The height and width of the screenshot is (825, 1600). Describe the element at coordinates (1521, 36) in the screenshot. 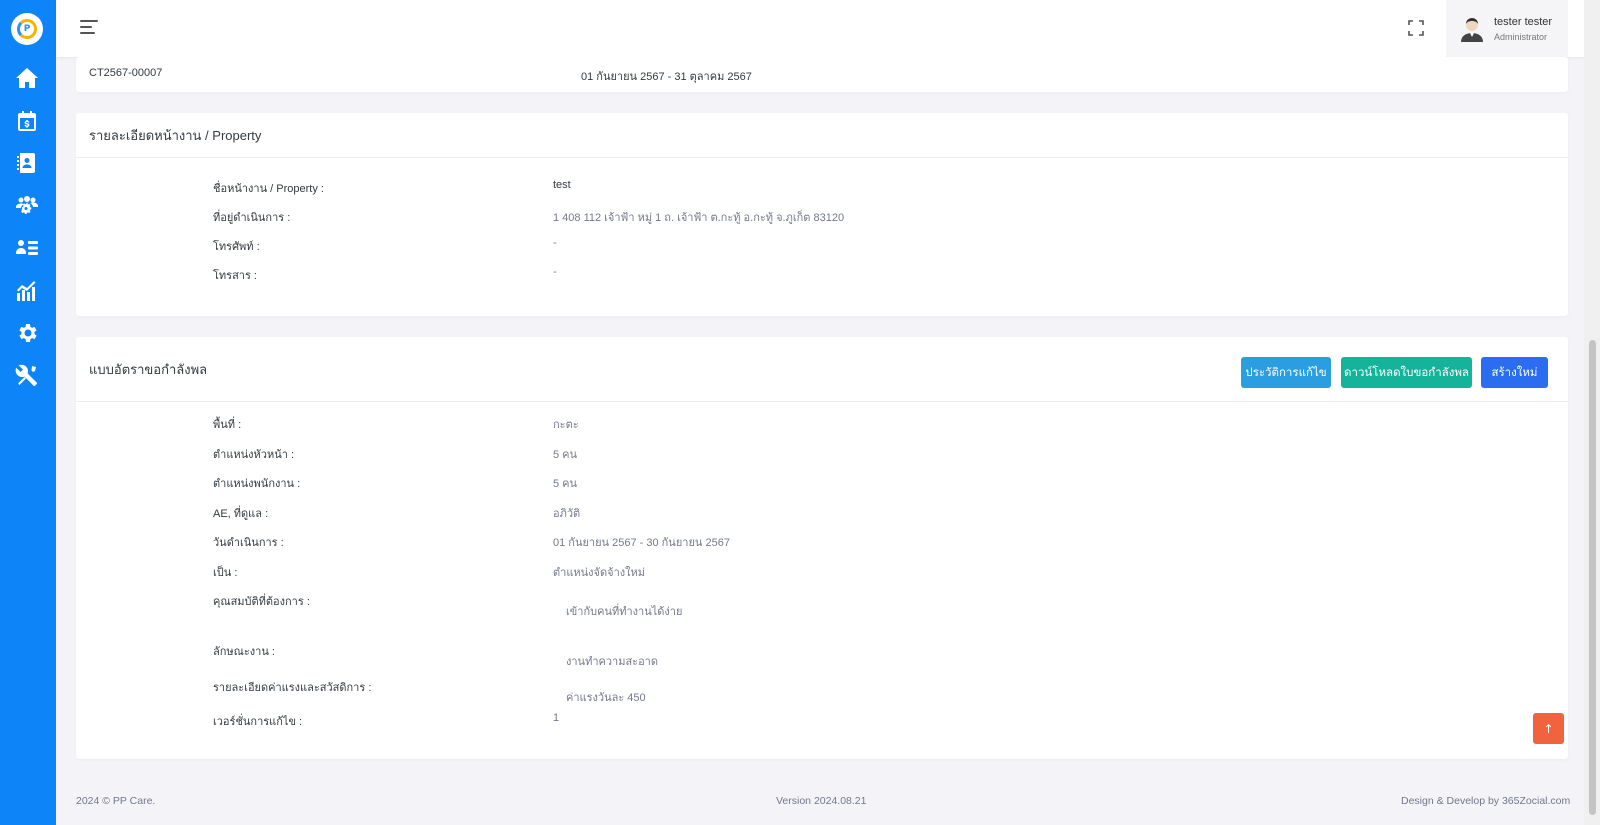

I see `user-role: Administrator` at that location.